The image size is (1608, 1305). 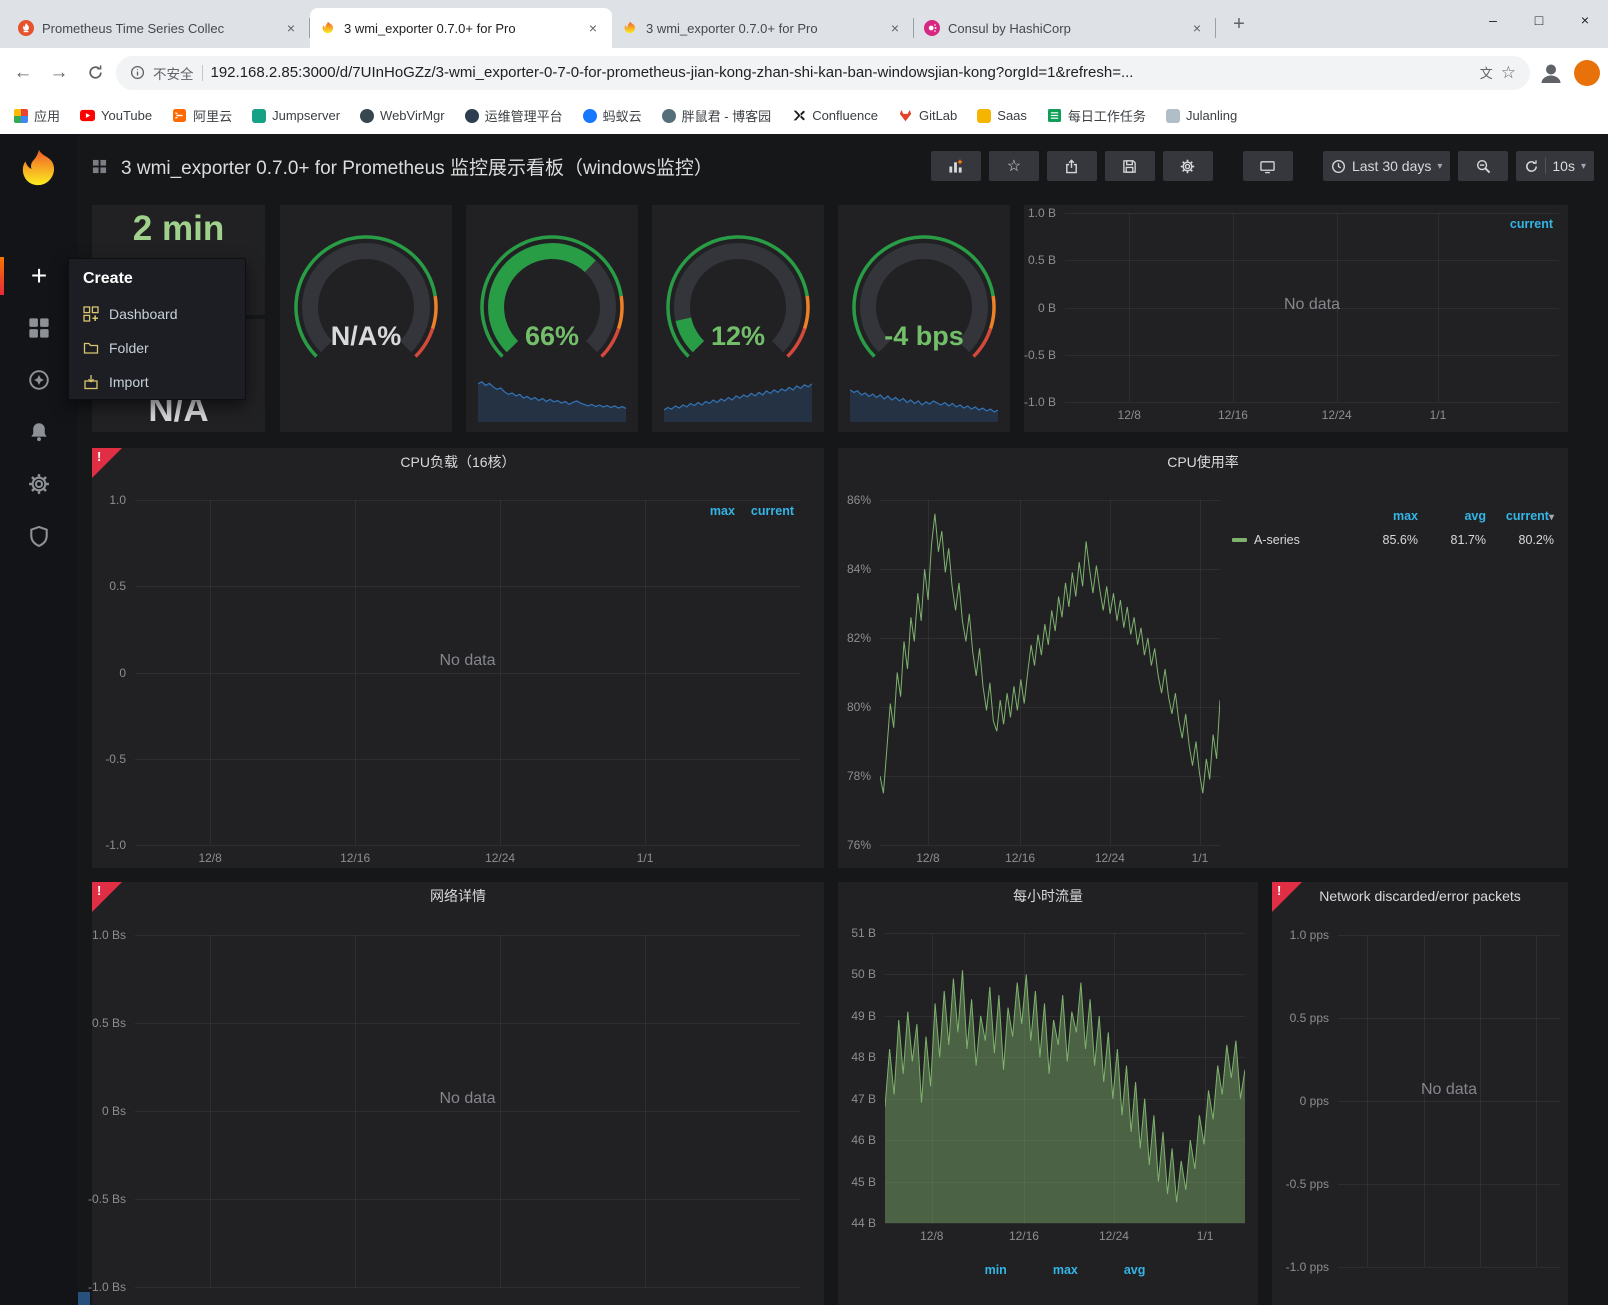 What do you see at coordinates (1384, 516) in the screenshot?
I see `legend-col-max: max` at bounding box center [1384, 516].